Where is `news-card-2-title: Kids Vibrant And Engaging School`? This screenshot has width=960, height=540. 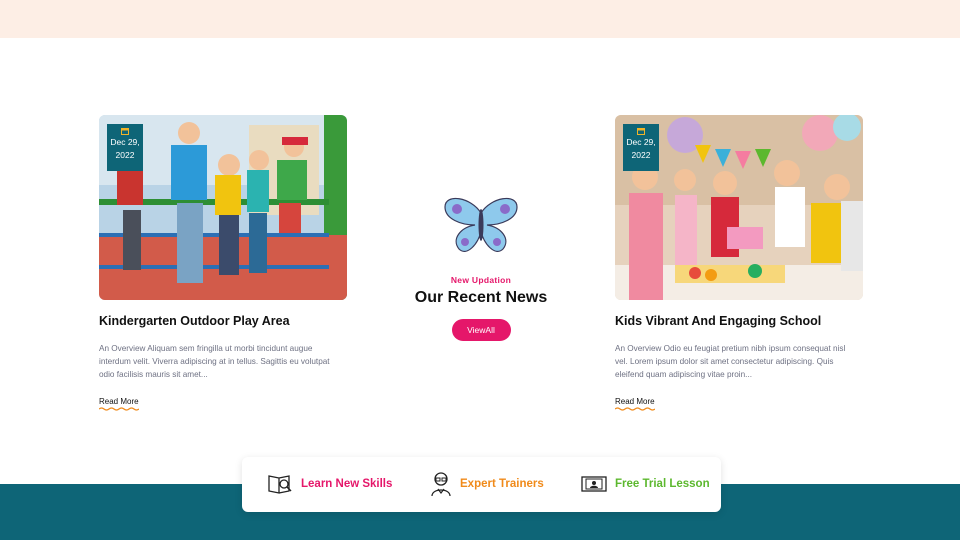
news-card-2-title: Kids Vibrant And Engaging School is located at coordinates (739, 321).